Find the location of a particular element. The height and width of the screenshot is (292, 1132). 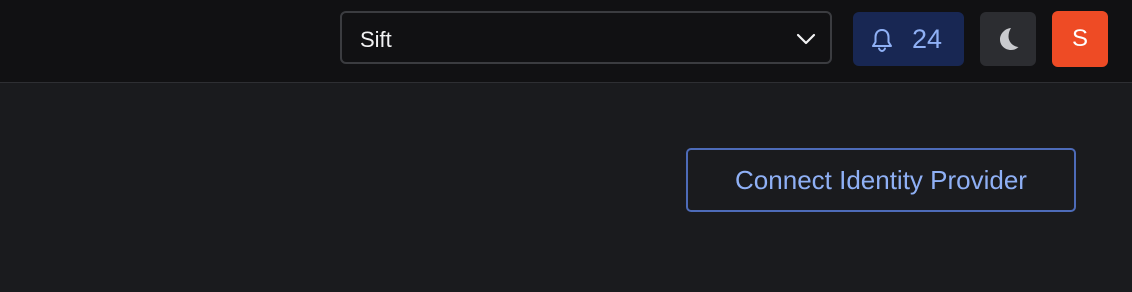

notifications-count: 24 is located at coordinates (927, 39).